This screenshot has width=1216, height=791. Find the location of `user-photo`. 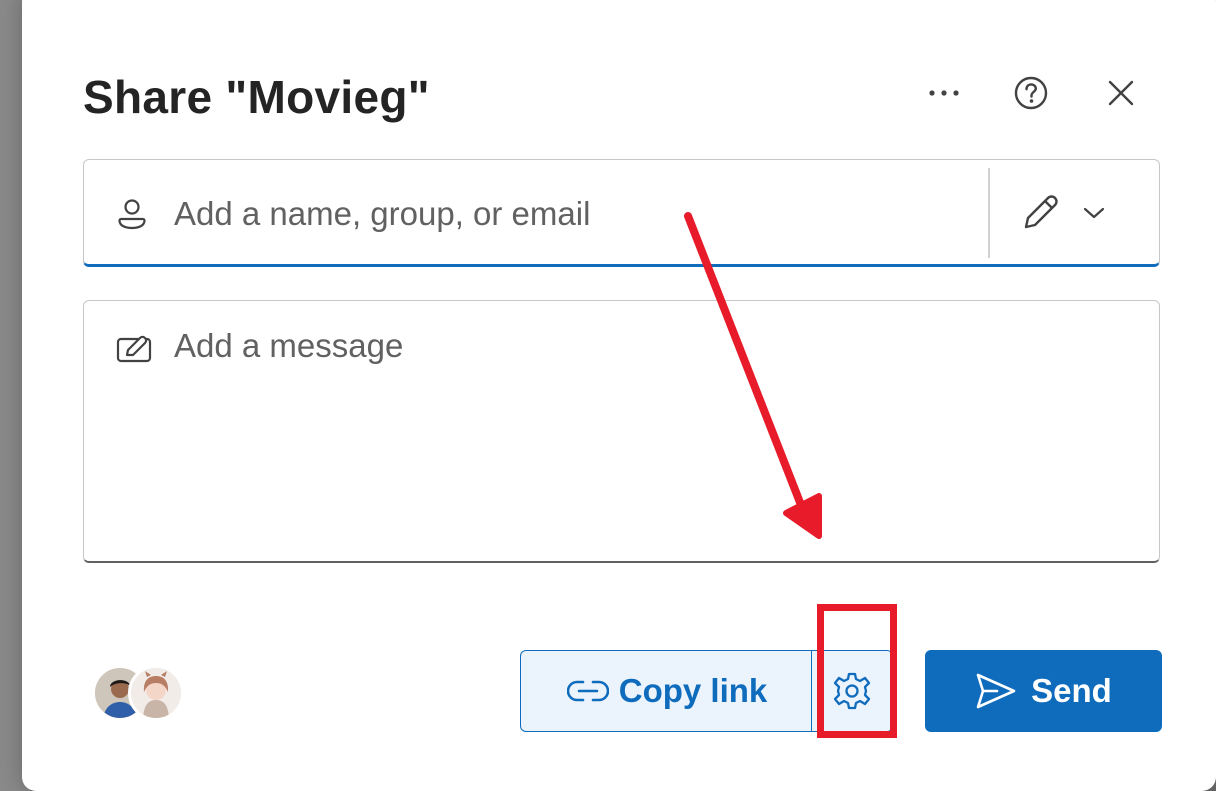

user-photo is located at coordinates (156, 693).